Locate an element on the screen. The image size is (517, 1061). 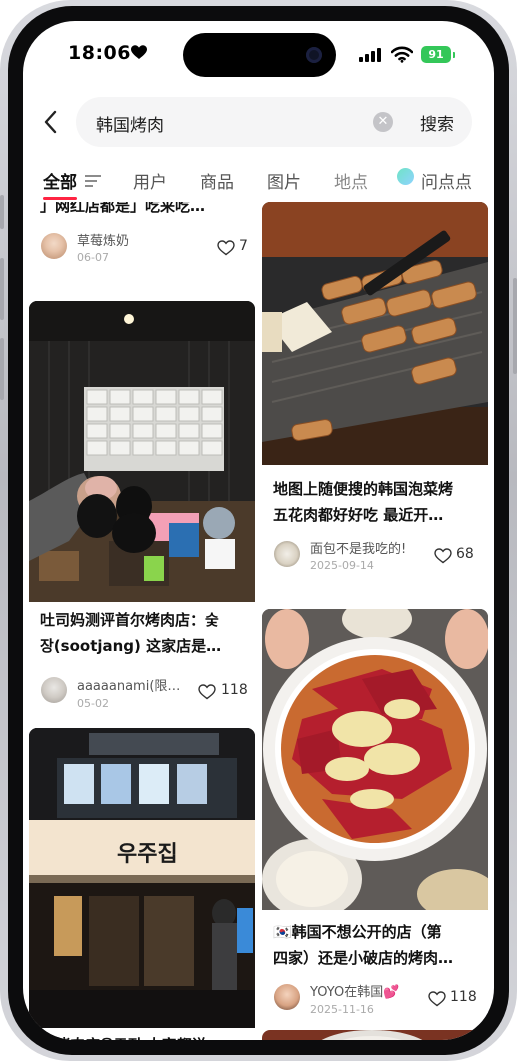
back-arrow-icon is located at coordinates (51, 122).